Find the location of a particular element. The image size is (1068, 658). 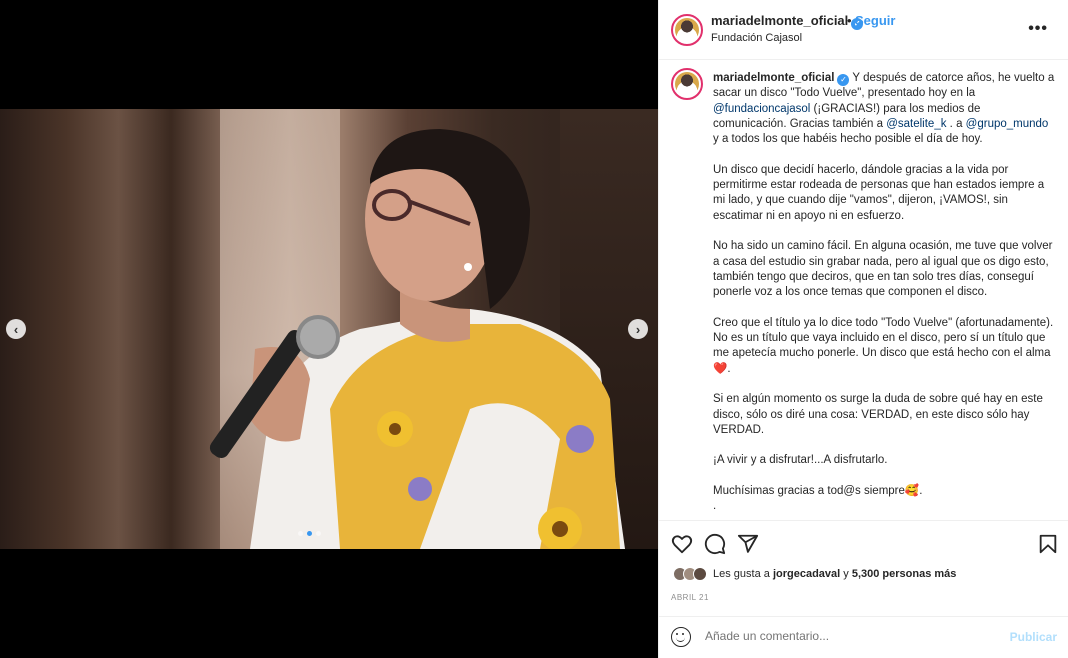

comment-bar: Publicar is located at coordinates (863, 637).